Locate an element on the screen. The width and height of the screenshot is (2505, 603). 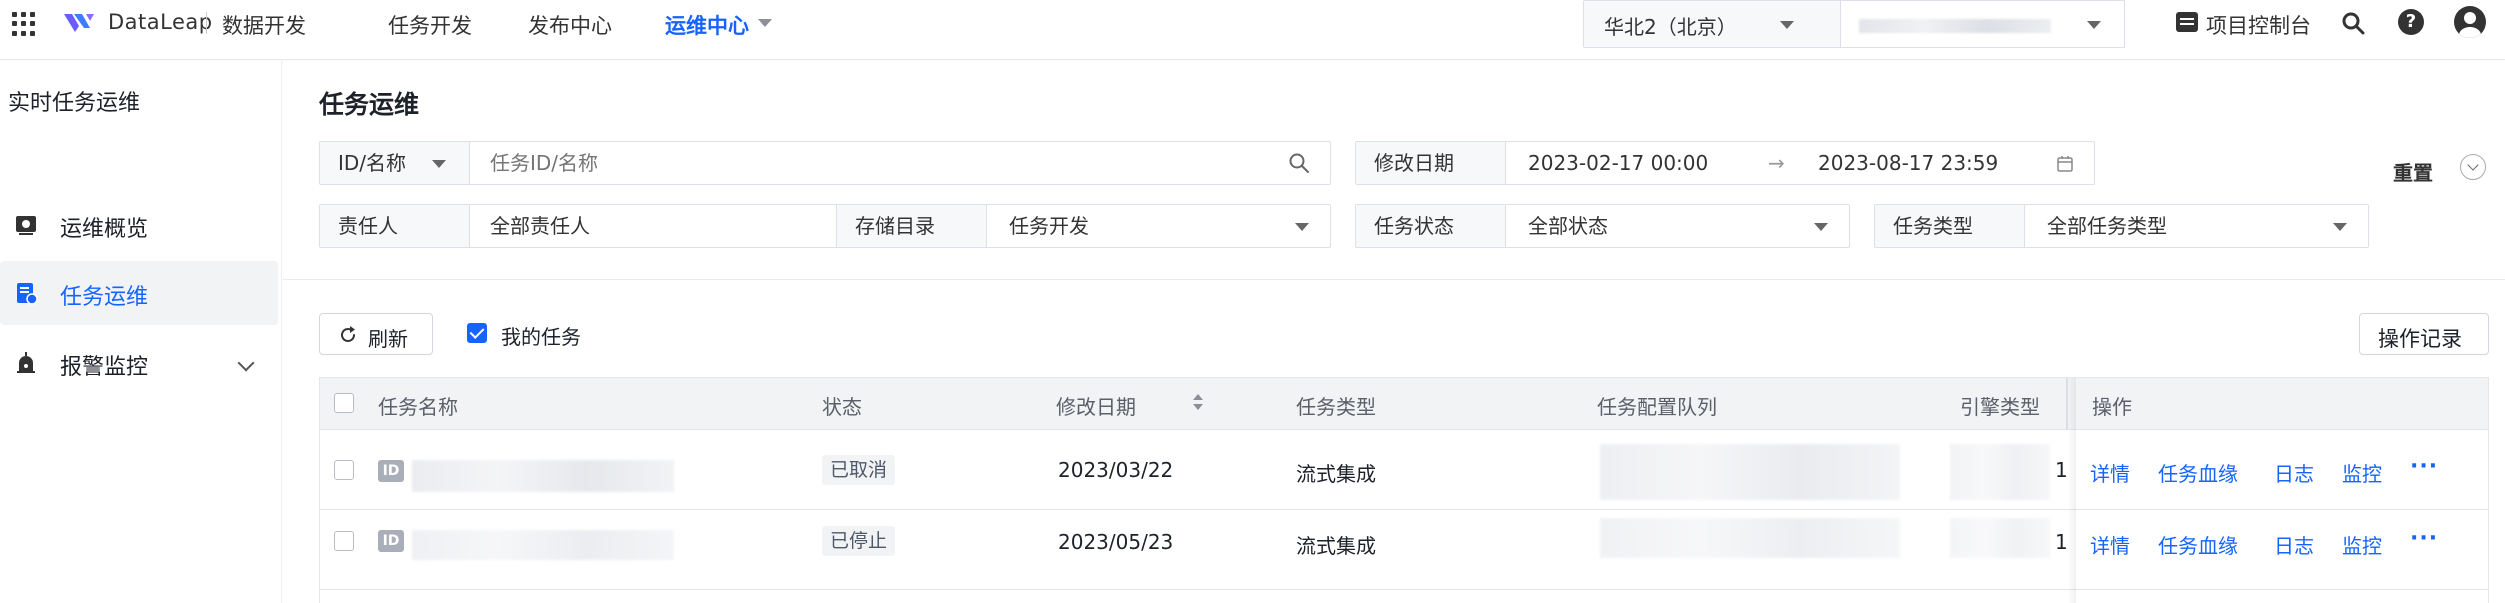
my-tasks-checkbox is located at coordinates (477, 333).